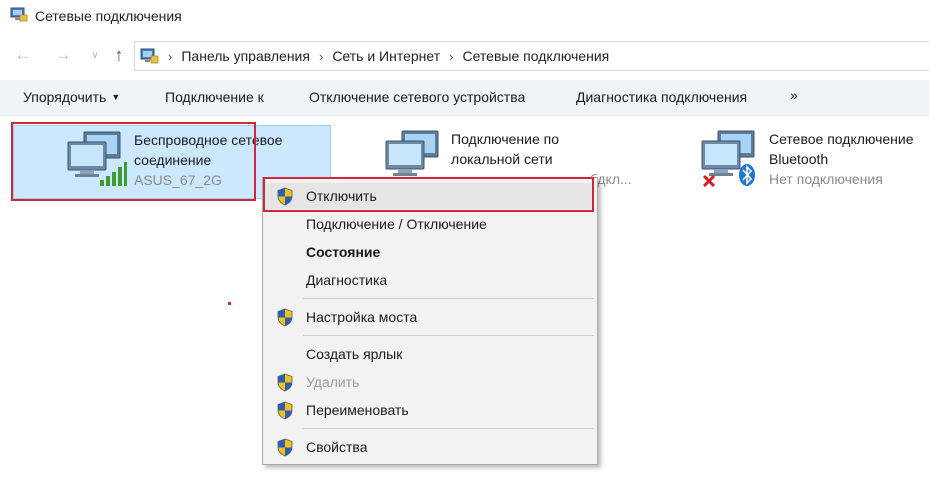 The height and width of the screenshot is (494, 929). Describe the element at coordinates (661, 97) in the screenshot. I see `diagnose-connection-button: Диагностика подключения` at that location.